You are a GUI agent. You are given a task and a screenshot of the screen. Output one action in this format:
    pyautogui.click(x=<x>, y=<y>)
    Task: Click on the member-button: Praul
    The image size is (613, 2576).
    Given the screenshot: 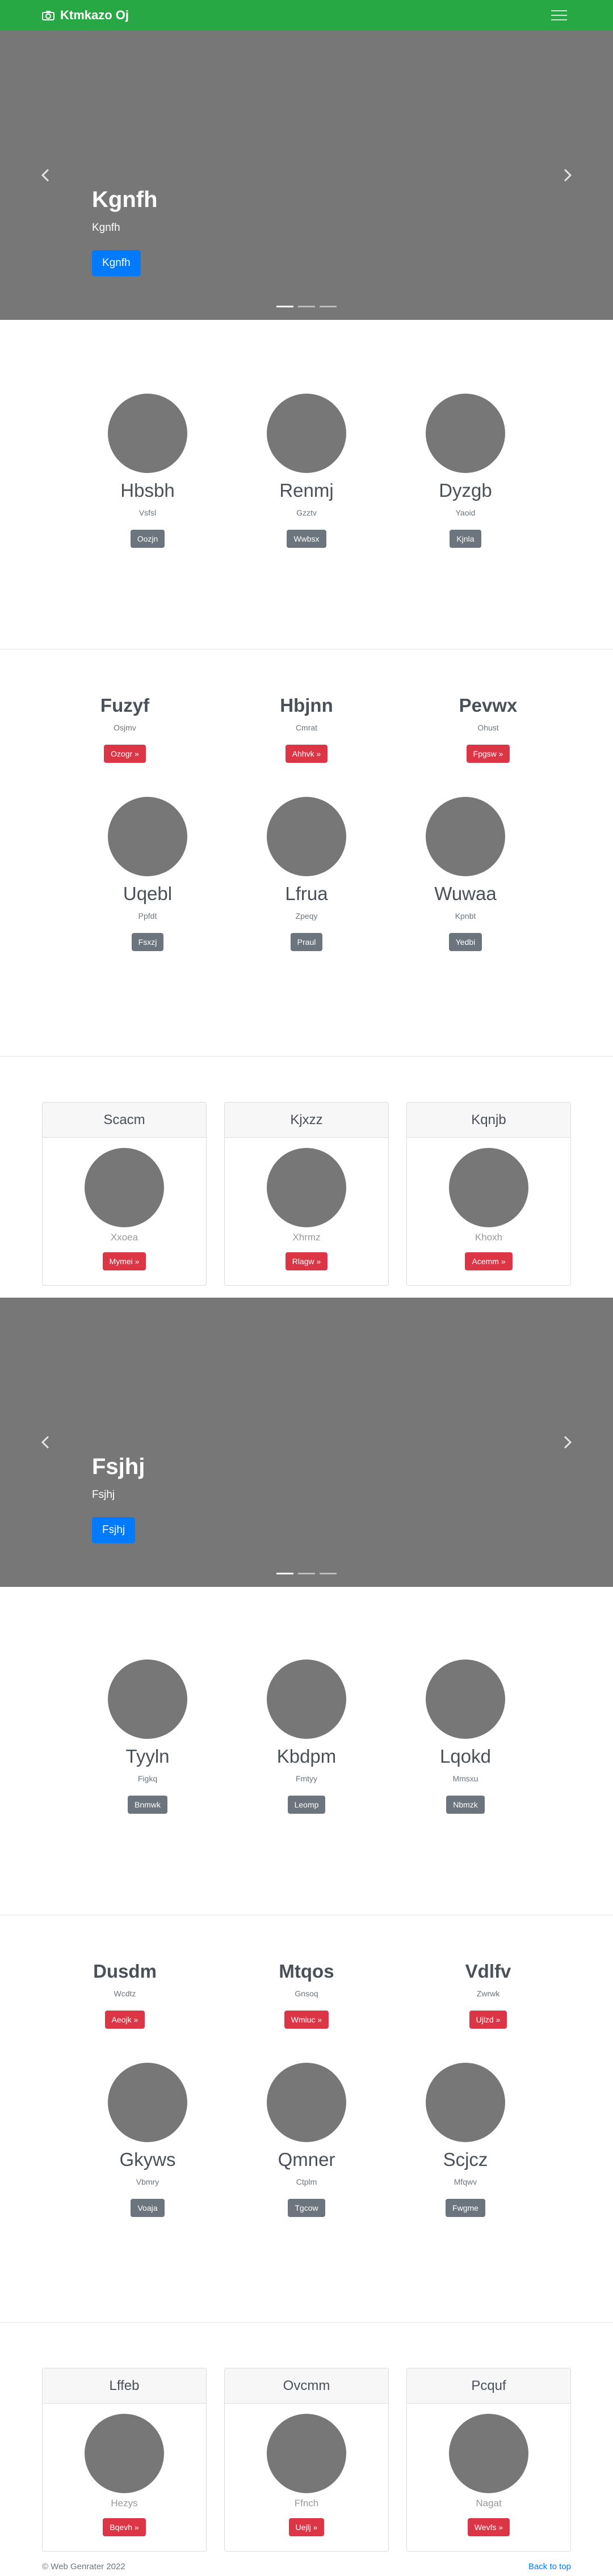 What is the action you would take?
    pyautogui.click(x=306, y=942)
    